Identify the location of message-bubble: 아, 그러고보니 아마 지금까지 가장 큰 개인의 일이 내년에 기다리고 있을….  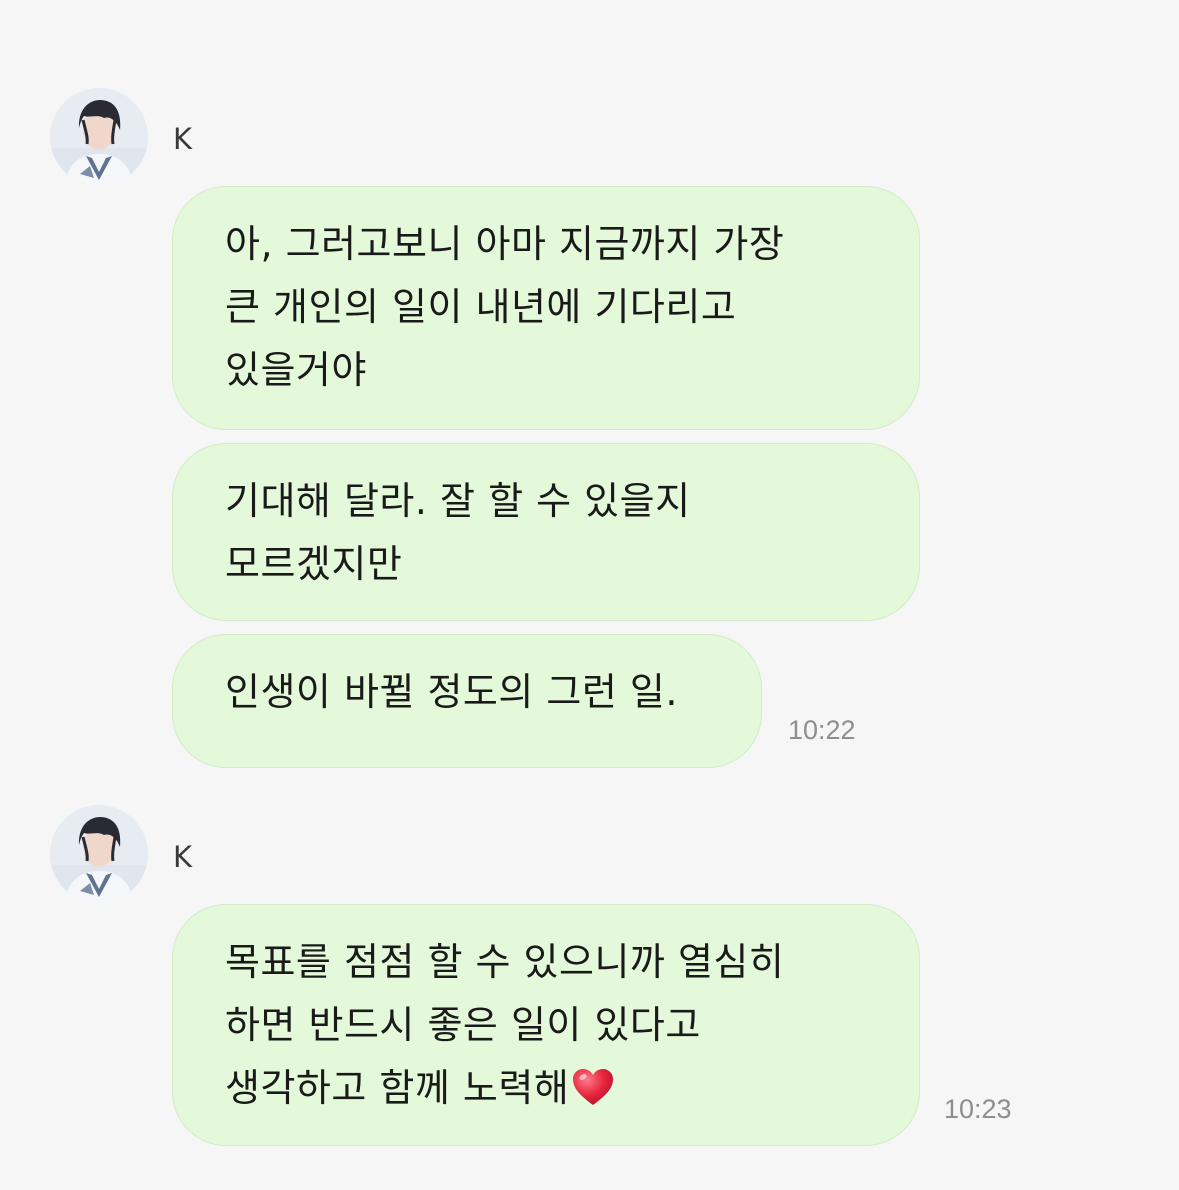
(546, 308).